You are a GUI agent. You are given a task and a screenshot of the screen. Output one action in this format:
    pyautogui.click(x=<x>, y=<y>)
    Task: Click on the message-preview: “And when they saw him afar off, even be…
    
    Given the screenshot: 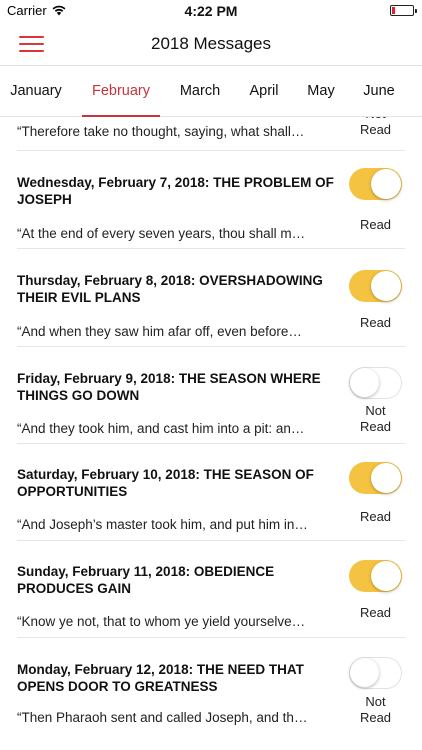 What is the action you would take?
    pyautogui.click(x=159, y=331)
    